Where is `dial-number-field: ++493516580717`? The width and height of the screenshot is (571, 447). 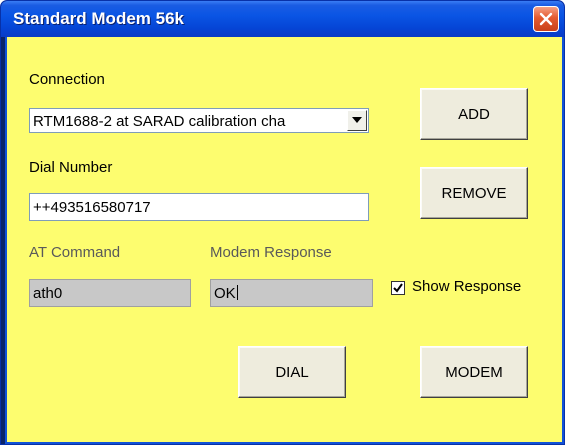 dial-number-field: ++493516580717 is located at coordinates (199, 207).